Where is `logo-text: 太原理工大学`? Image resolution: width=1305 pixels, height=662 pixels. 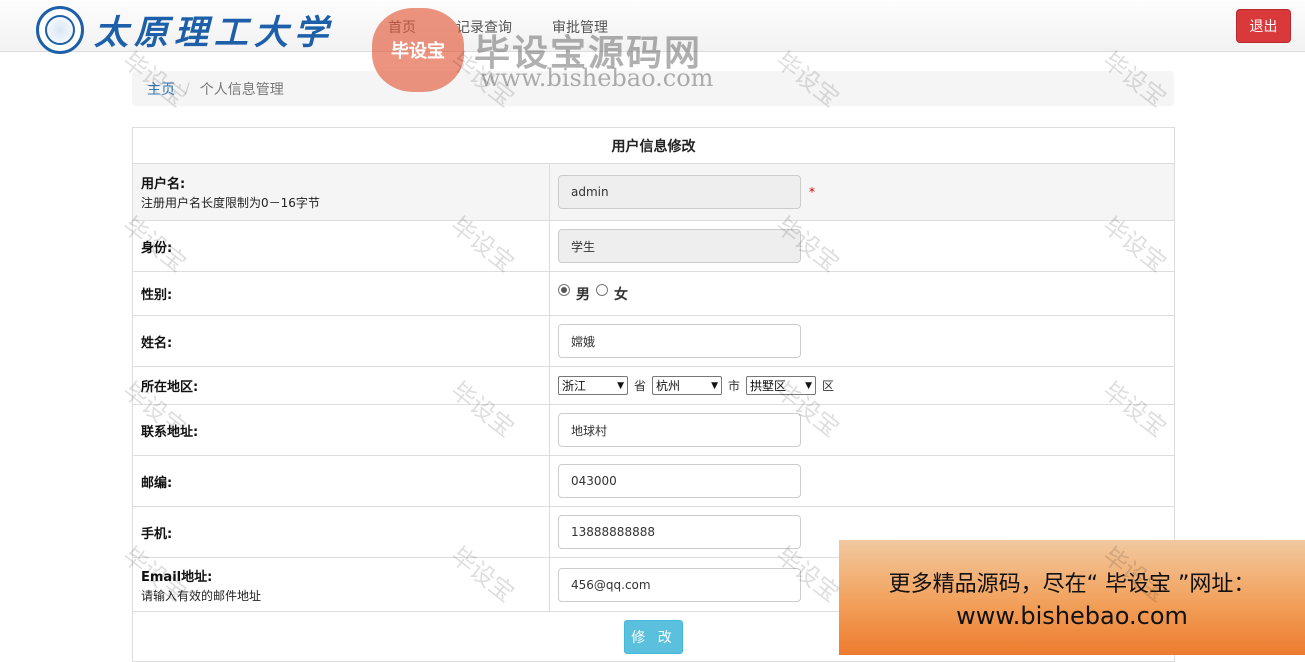
logo-text: 太原理工大学 is located at coordinates (214, 33).